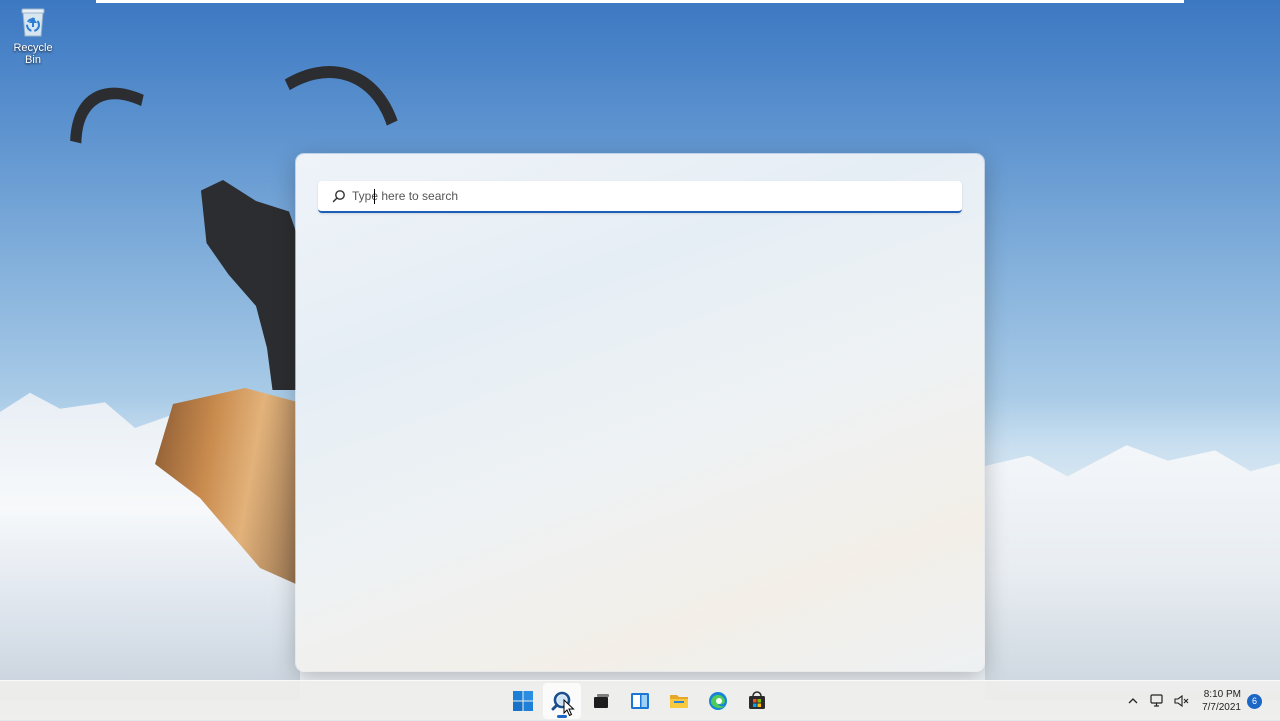 This screenshot has height=721, width=1280. I want to click on search-box, so click(640, 197).